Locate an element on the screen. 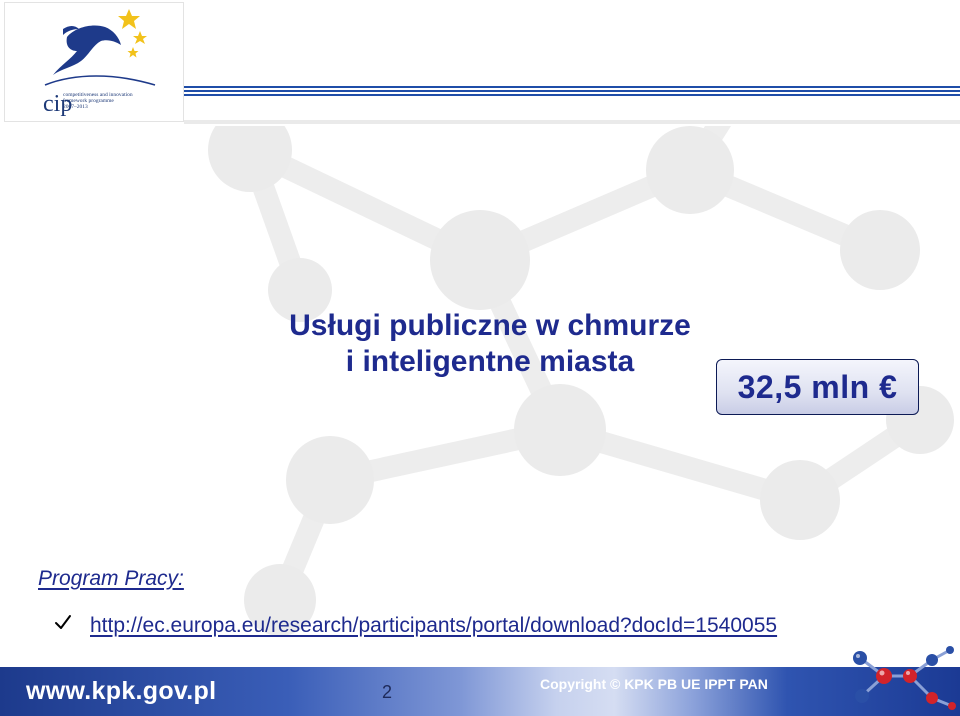  title-line-2: i inteligentne miasta is located at coordinates (490, 361).